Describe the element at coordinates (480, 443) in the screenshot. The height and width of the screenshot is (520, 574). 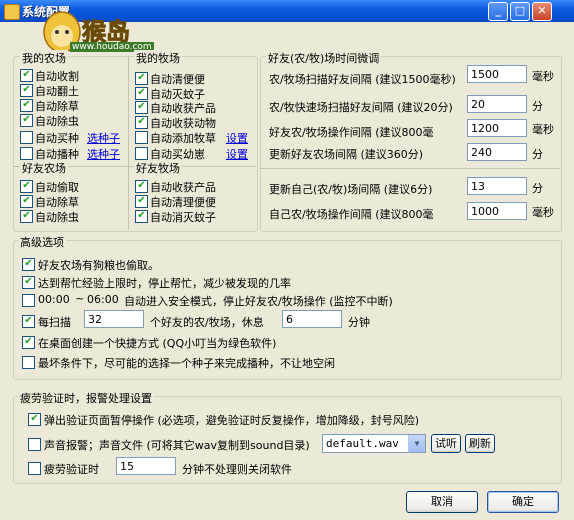
I see `refresh-sound-button: 刷新` at that location.